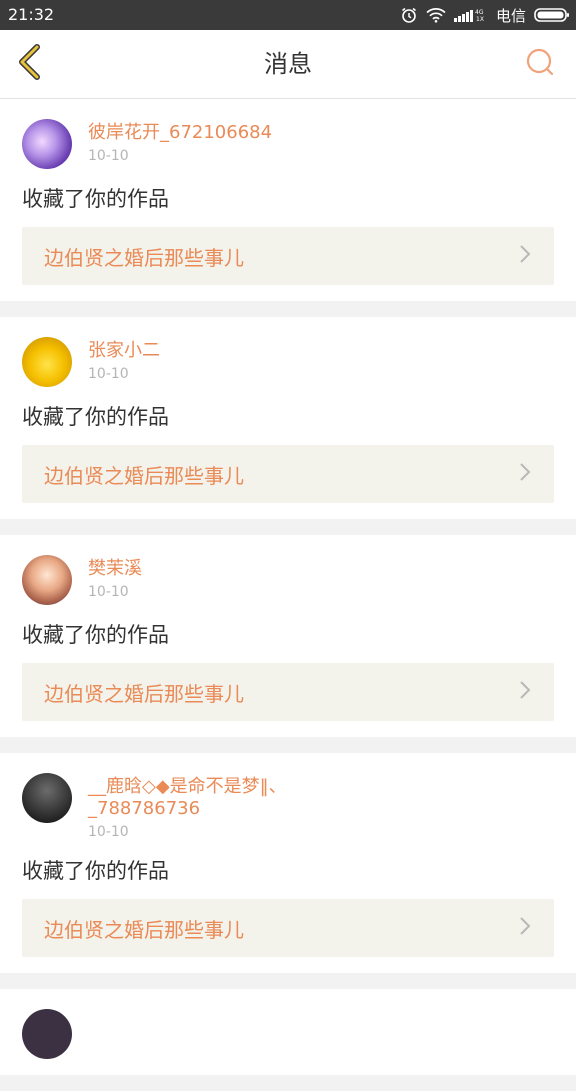  I want to click on search-icon, so click(540, 64).